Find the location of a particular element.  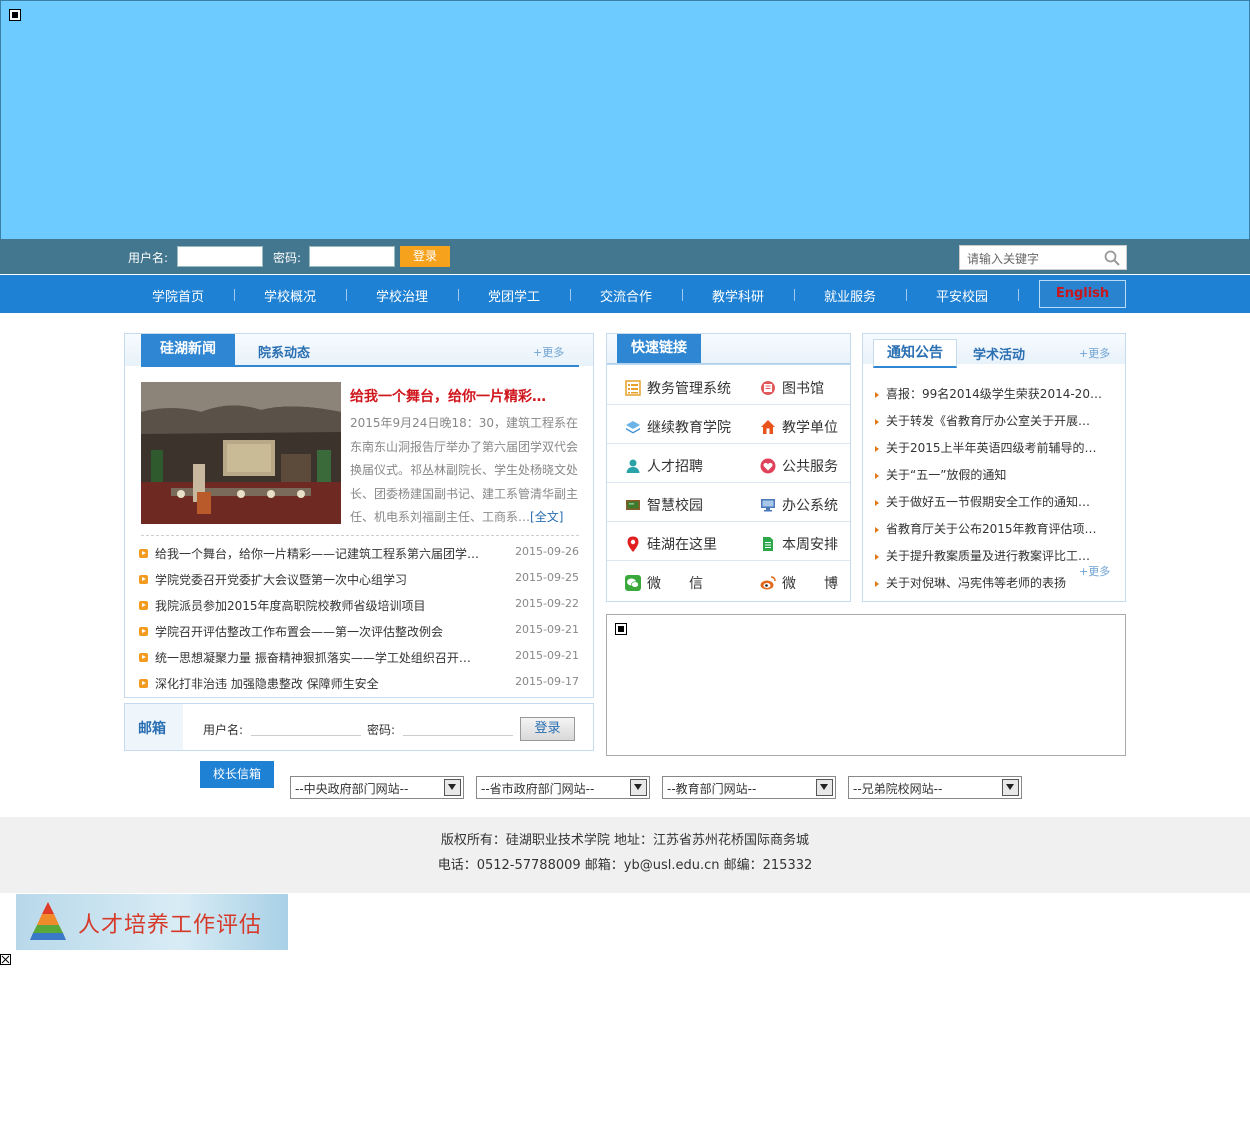

search-input: 请输入关键字 is located at coordinates (1043, 257).